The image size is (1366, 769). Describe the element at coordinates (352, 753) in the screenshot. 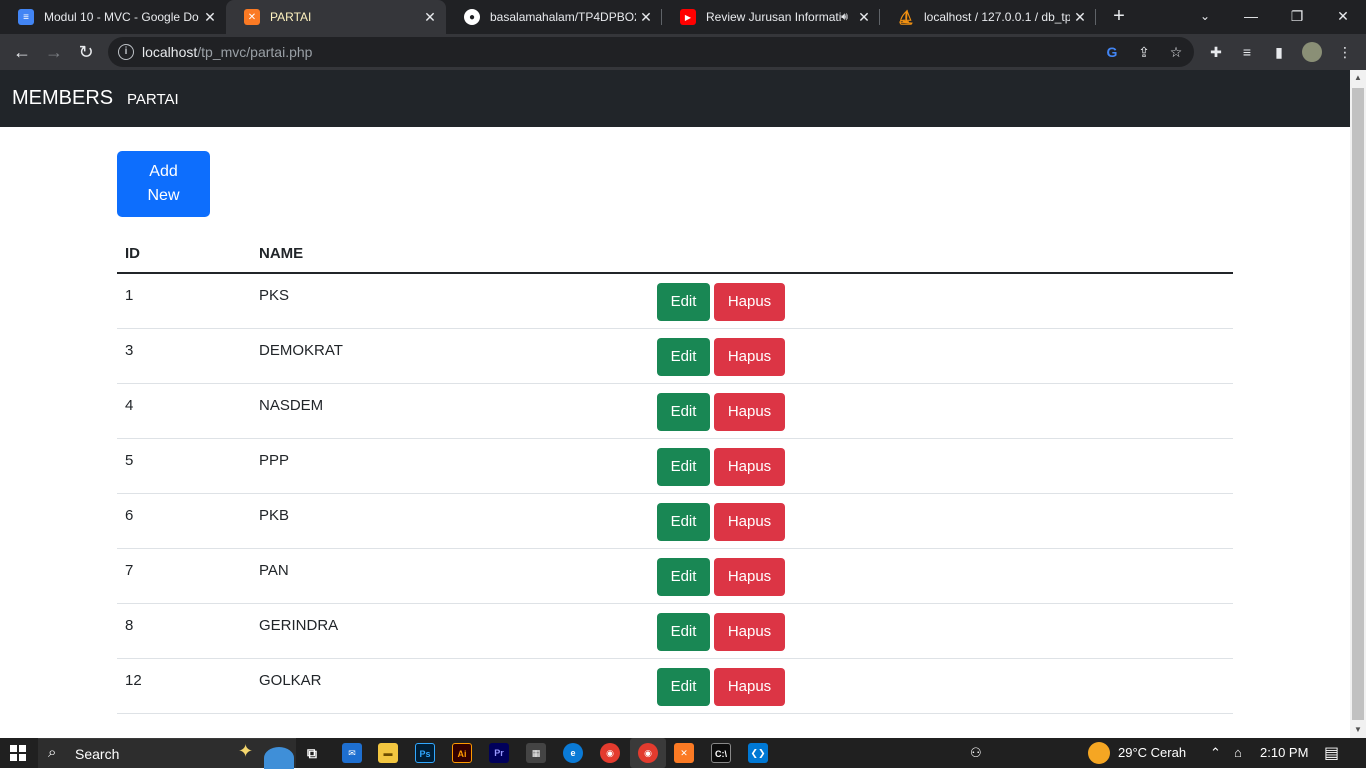

I see `mail-icon: ✉` at that location.